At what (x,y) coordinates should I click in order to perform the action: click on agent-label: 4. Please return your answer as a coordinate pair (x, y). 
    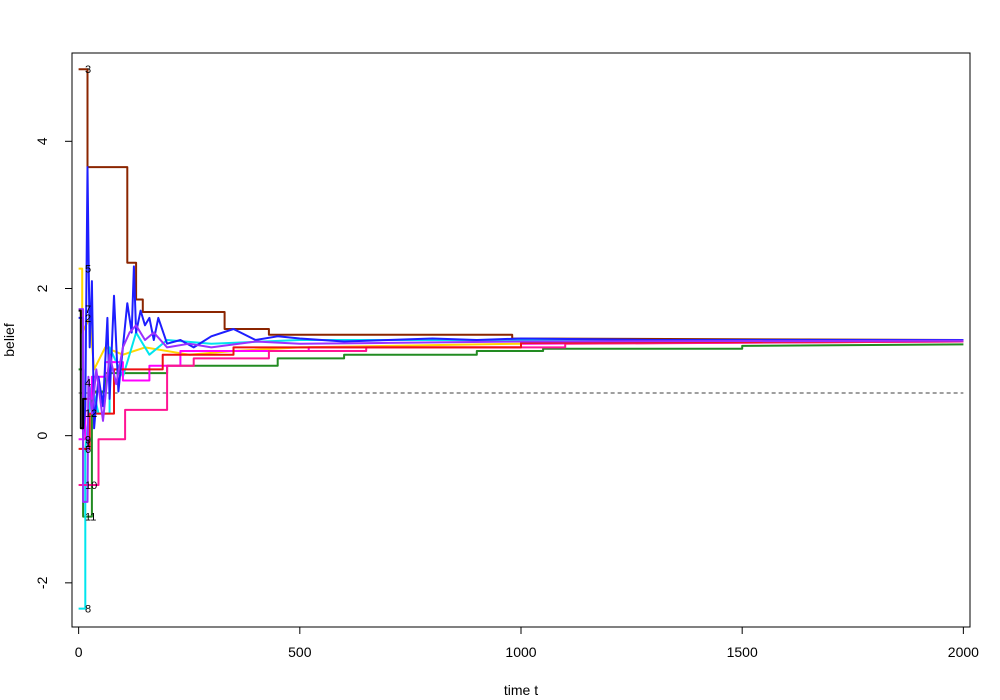
    Looking at the image, I should click on (88, 384).